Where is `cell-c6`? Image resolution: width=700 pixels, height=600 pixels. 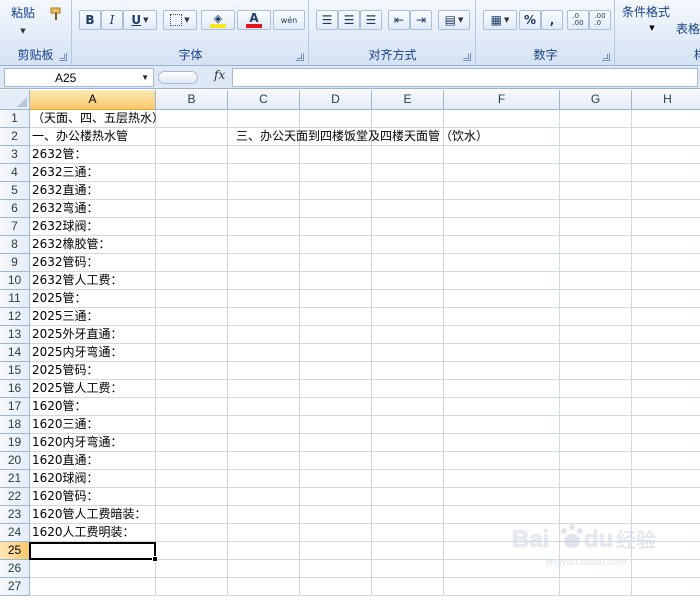 cell-c6 is located at coordinates (264, 209).